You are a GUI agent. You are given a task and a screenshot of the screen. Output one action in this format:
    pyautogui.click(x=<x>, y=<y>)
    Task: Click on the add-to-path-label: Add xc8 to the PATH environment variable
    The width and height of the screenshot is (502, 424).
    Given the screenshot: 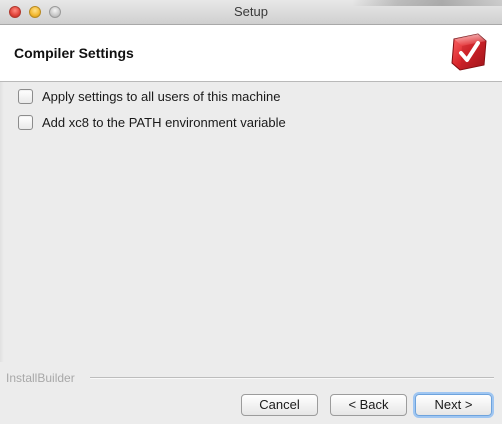 What is the action you would take?
    pyautogui.click(x=164, y=122)
    